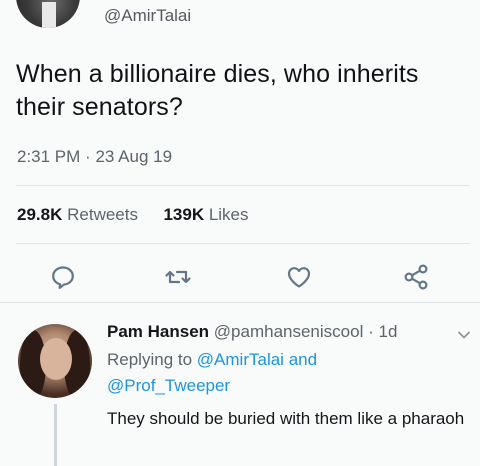 Image resolution: width=480 pixels, height=466 pixels. I want to click on avatar-shirt, so click(49, 15).